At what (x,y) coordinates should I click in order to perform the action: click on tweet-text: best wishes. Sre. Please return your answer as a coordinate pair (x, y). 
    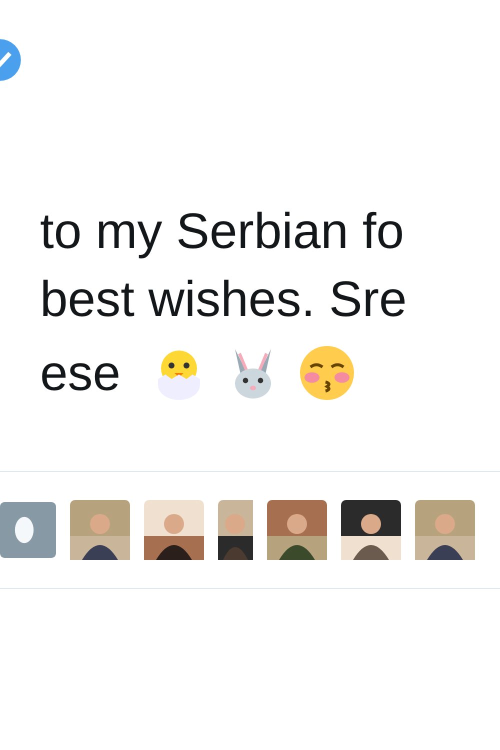
    Looking at the image, I should click on (224, 299).